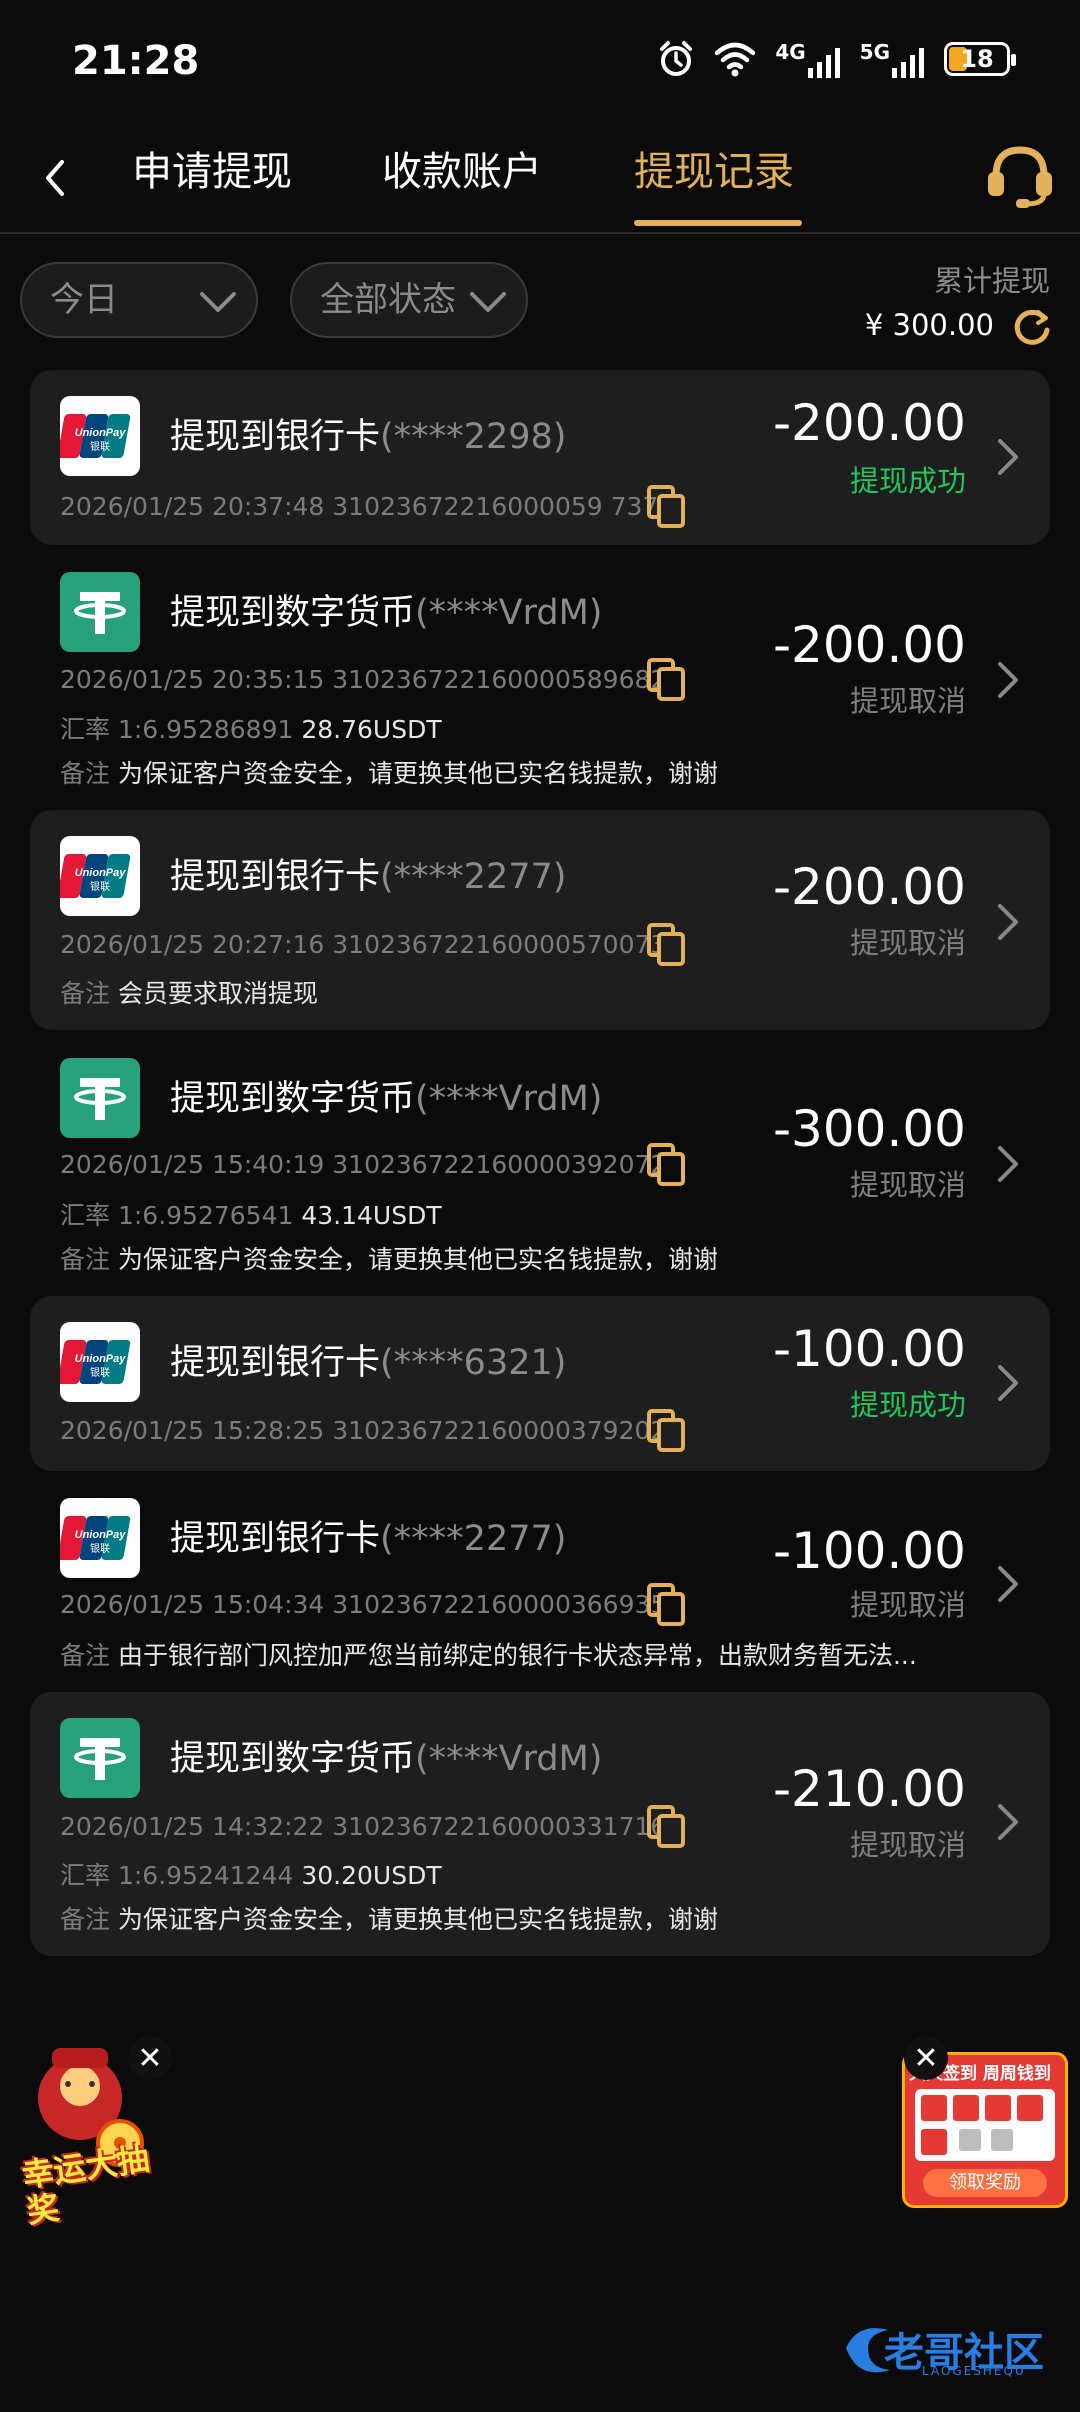  I want to click on watermark-logo: 老哥社区 LAOGESHEQU, so click(953, 2350).